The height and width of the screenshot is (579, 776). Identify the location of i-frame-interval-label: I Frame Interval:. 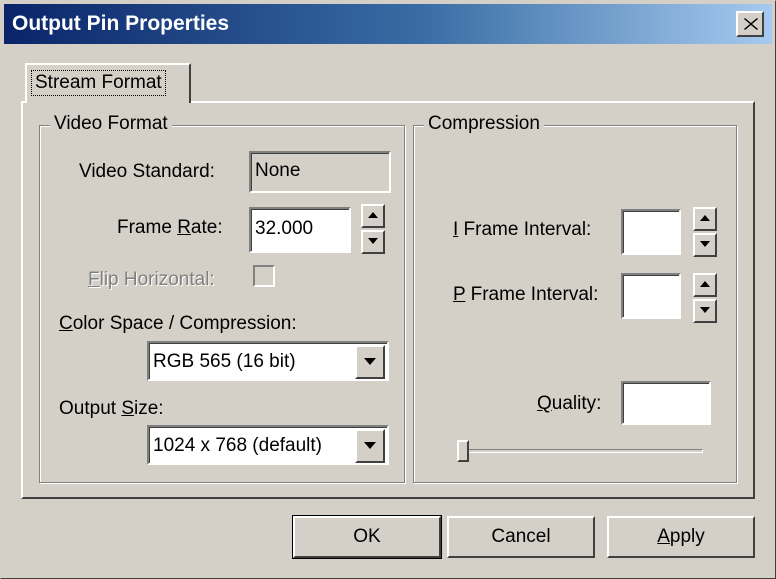
(522, 229).